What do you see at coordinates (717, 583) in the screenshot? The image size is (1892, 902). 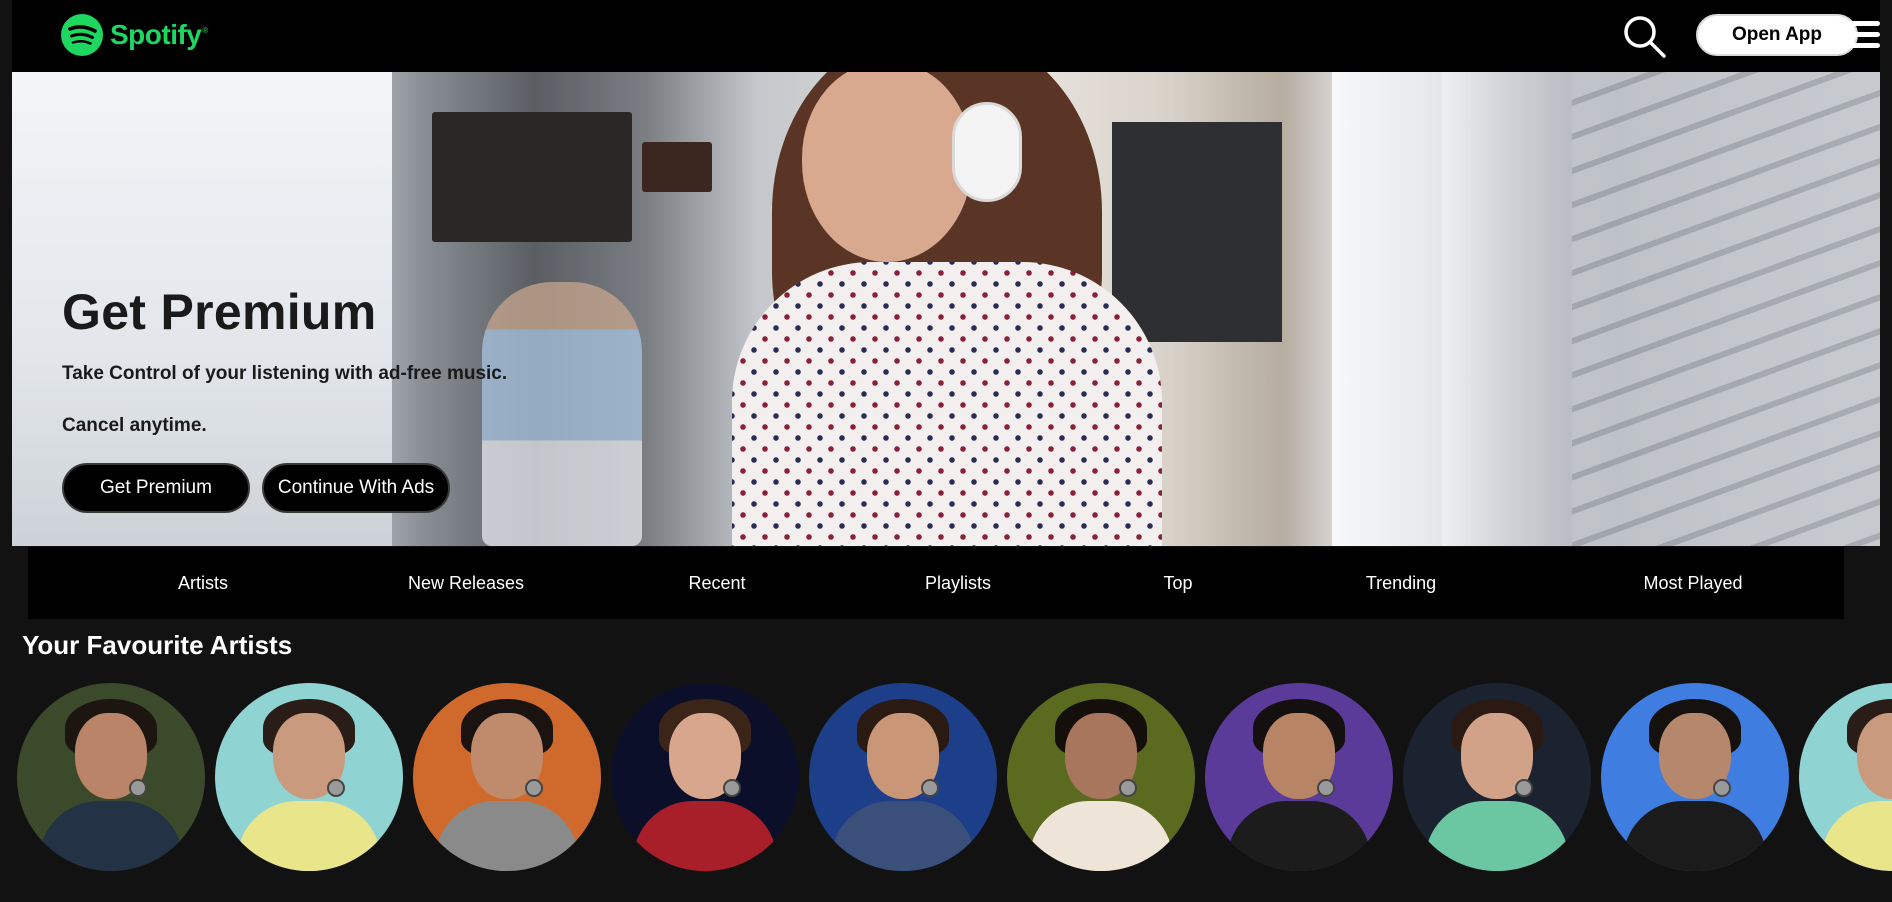 I see `tab-recent: Recent` at bounding box center [717, 583].